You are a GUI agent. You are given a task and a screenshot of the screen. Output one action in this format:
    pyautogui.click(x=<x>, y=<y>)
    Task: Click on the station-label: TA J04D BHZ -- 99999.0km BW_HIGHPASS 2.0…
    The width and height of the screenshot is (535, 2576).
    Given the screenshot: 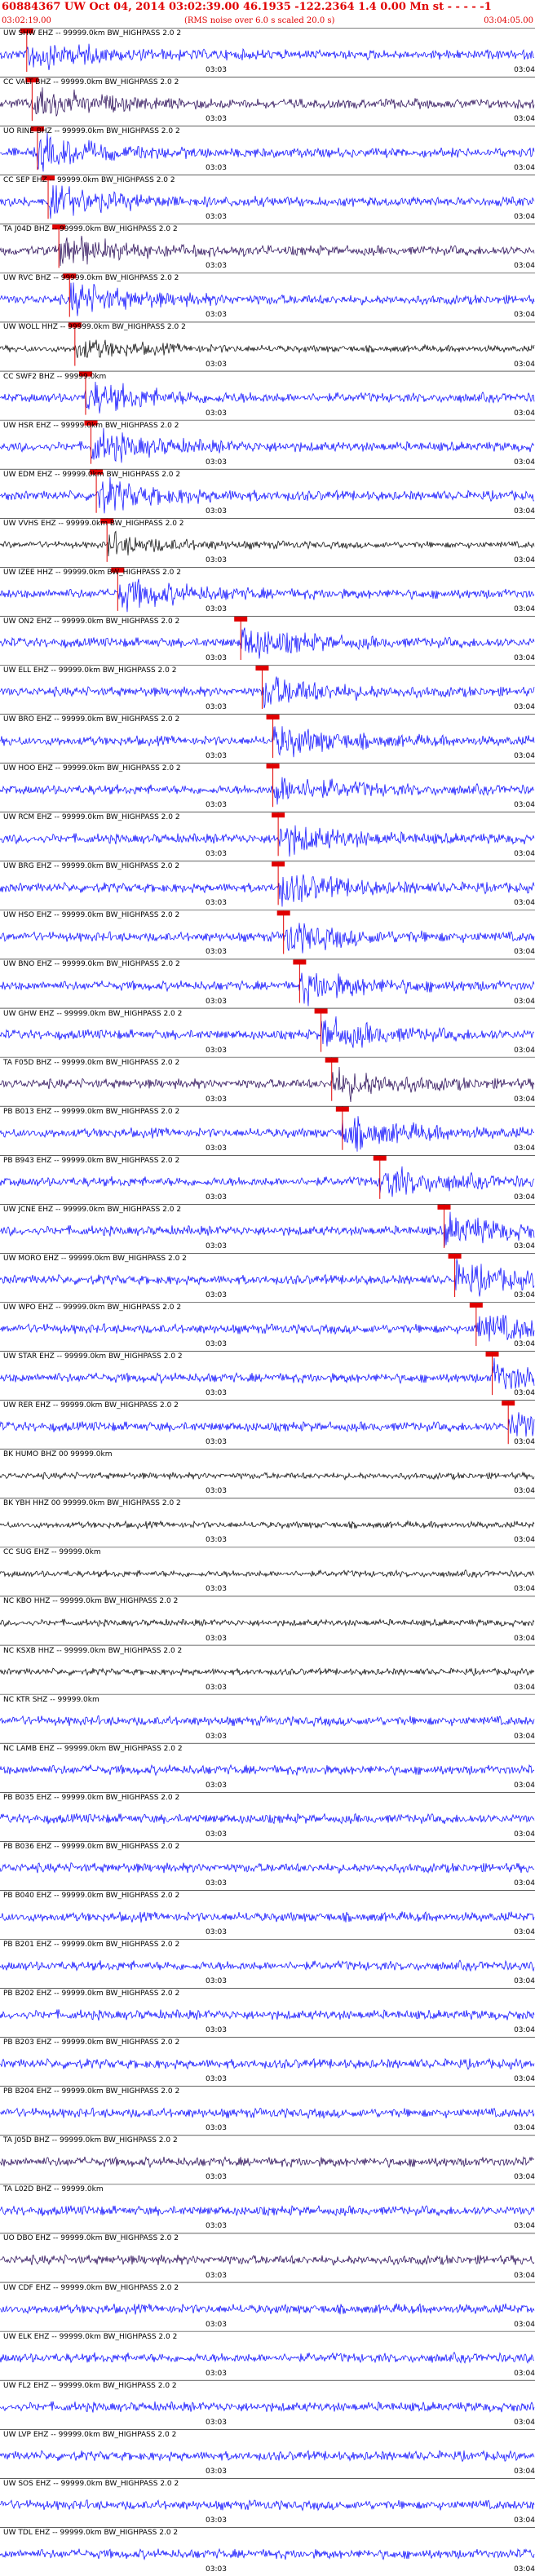 What is the action you would take?
    pyautogui.click(x=90, y=229)
    